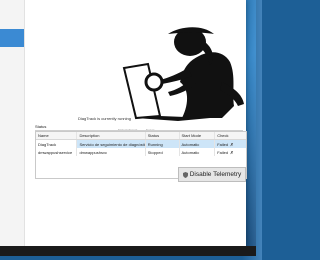 The width and height of the screenshot is (320, 260). Describe the element at coordinates (215, 174) in the screenshot. I see `disable-telemetry-label: Disable Telemetry` at that location.